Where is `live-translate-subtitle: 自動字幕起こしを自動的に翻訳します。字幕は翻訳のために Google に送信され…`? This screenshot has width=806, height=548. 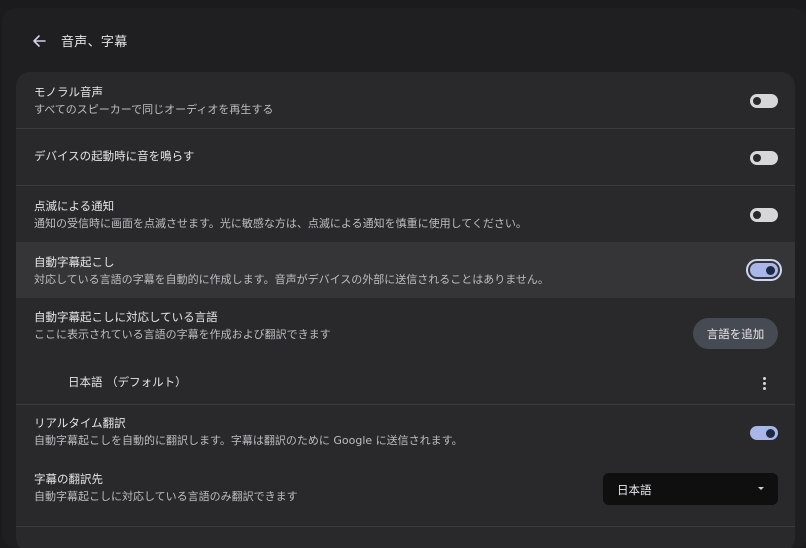 live-translate-subtitle: 自動字幕起こしを自動的に翻訳します。字幕は翻訳のために Google に送信され… is located at coordinates (248, 440).